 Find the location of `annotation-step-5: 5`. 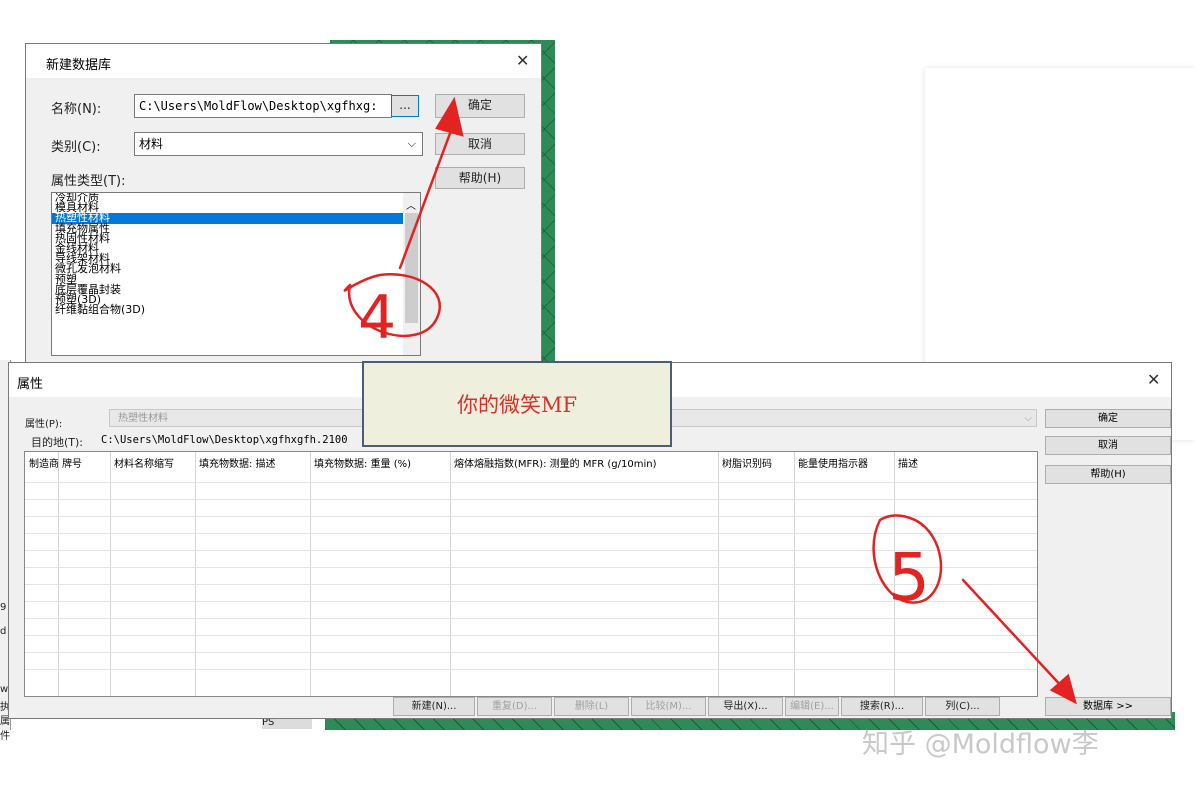

annotation-step-5: 5 is located at coordinates (909, 577).